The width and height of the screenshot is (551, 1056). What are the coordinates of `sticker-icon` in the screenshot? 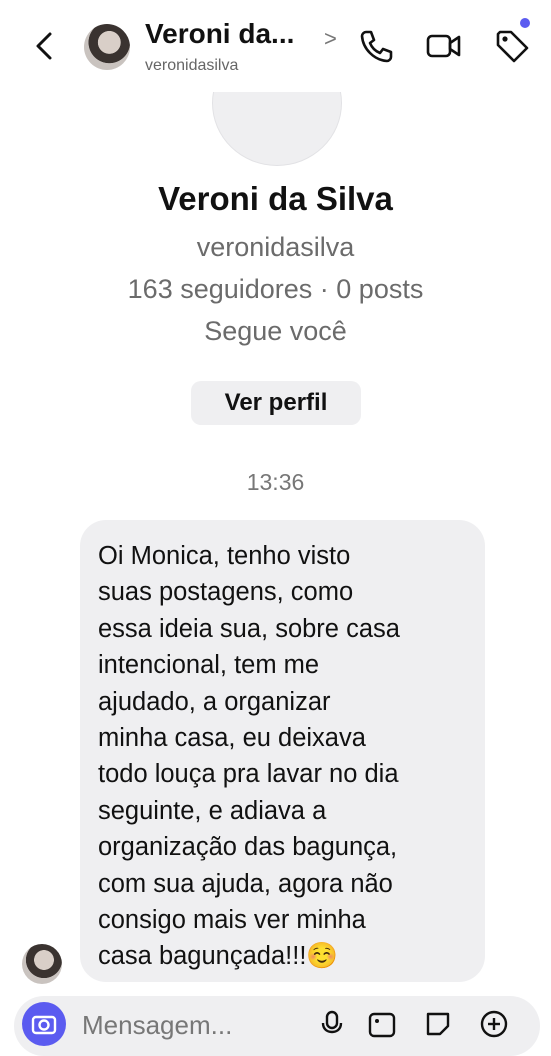 It's located at (438, 1024).